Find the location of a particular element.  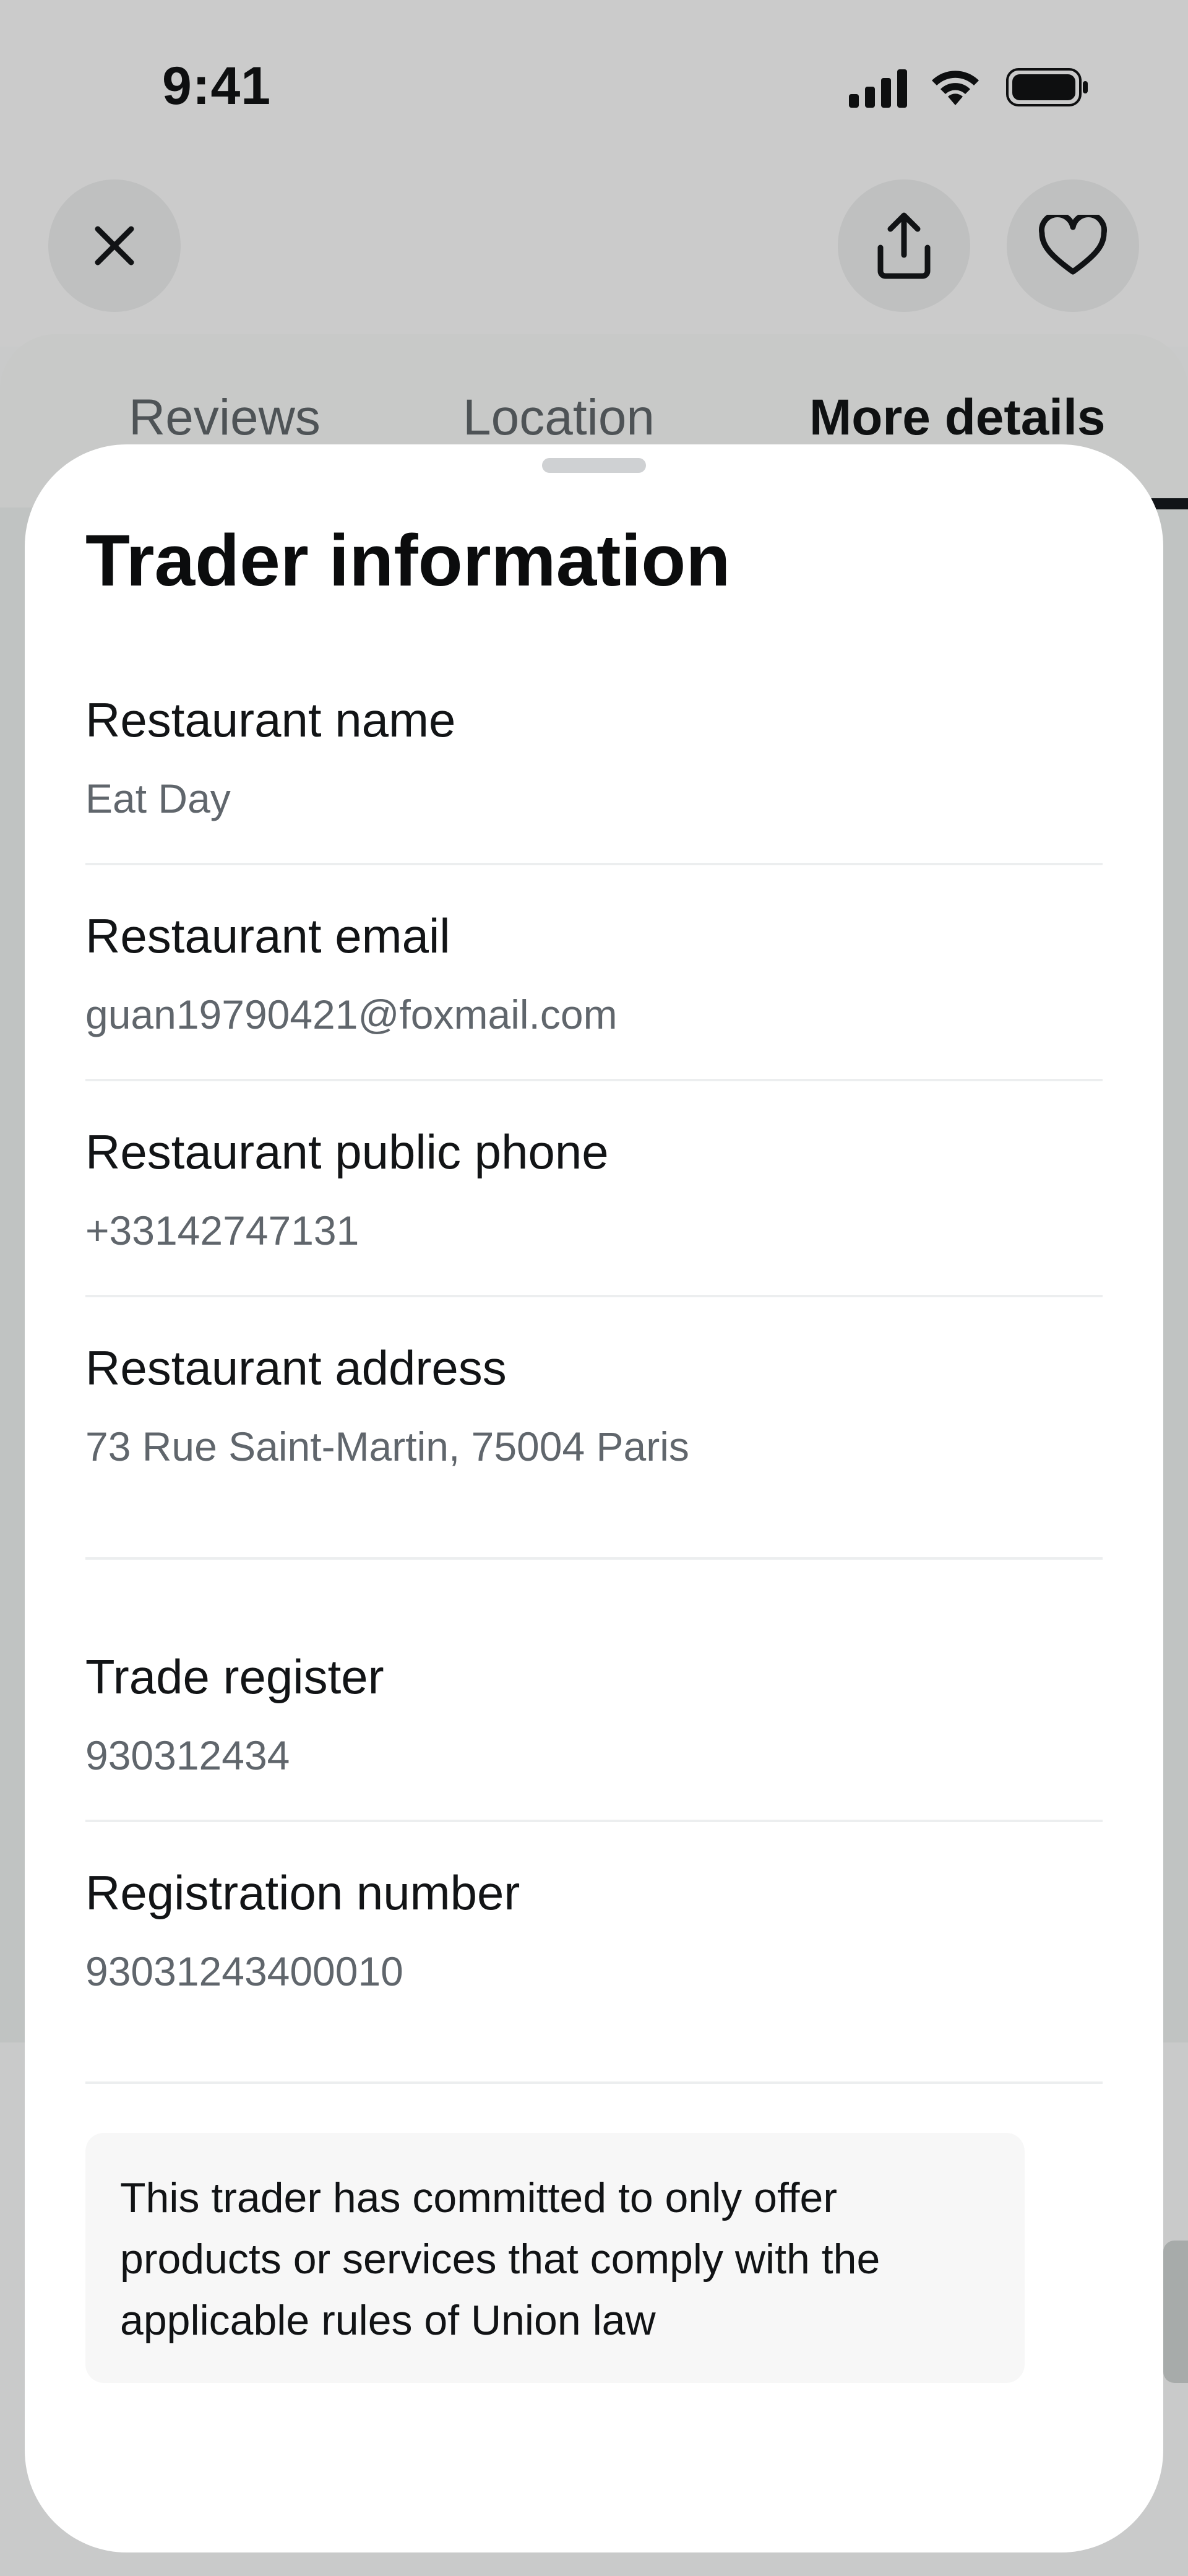

battery-icon is located at coordinates (1047, 87).